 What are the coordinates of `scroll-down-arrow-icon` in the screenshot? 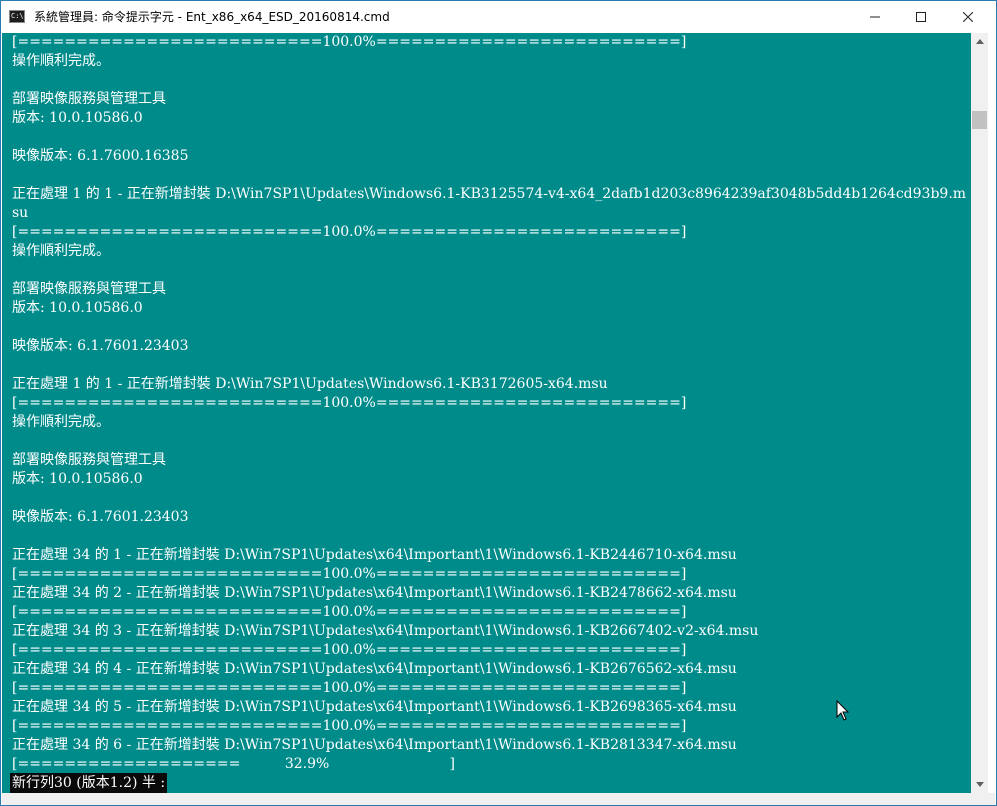 It's located at (979, 784).